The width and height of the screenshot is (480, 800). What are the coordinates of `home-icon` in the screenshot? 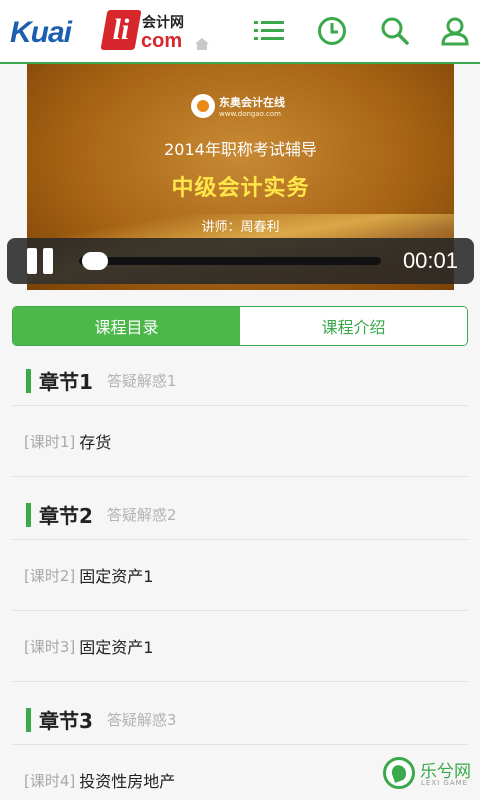 It's located at (202, 43).